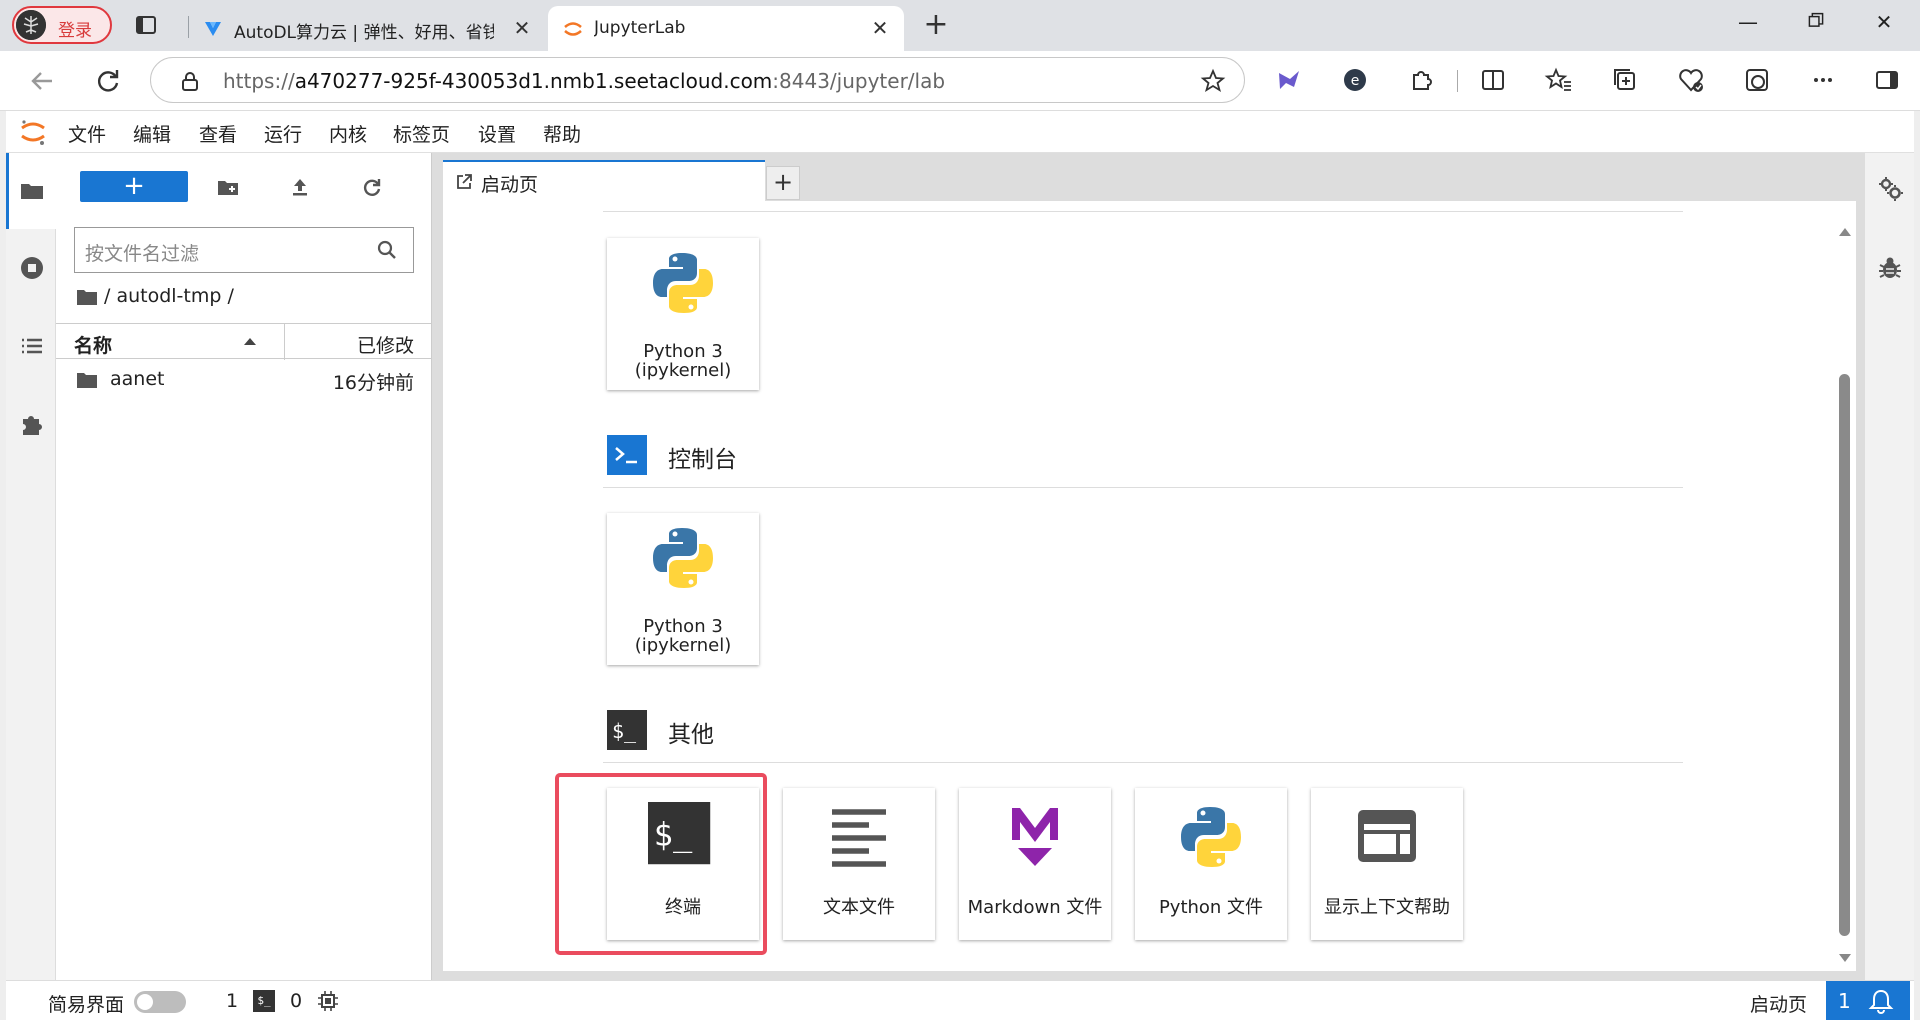  What do you see at coordinates (32, 424) in the screenshot?
I see `extension-manager-icon` at bounding box center [32, 424].